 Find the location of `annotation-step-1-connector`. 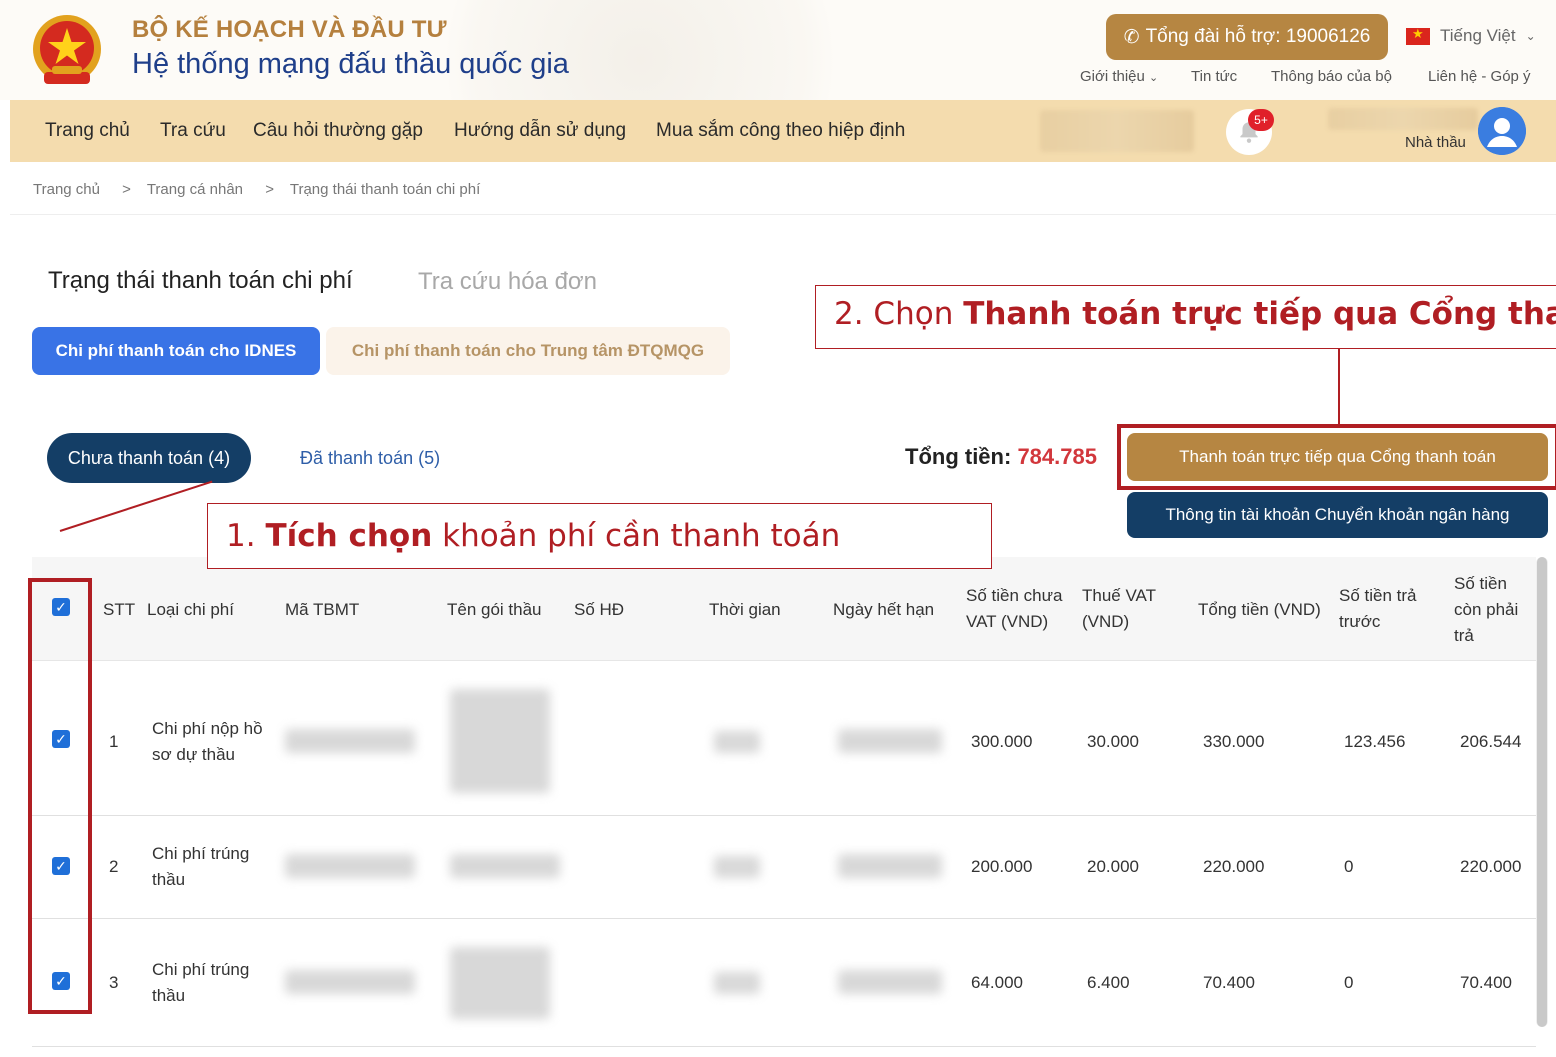

annotation-step-1-connector is located at coordinates (136, 506).